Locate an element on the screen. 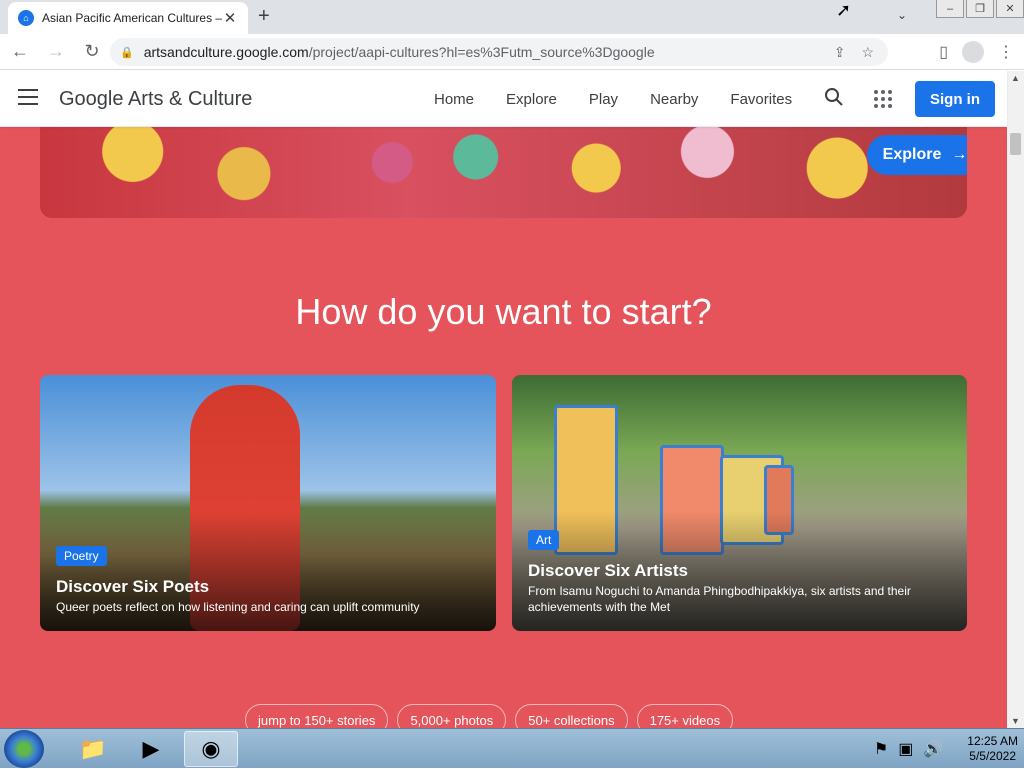 This screenshot has height=769, width=1024. browser-menu-icon: ⋮ is located at coordinates (1006, 52).